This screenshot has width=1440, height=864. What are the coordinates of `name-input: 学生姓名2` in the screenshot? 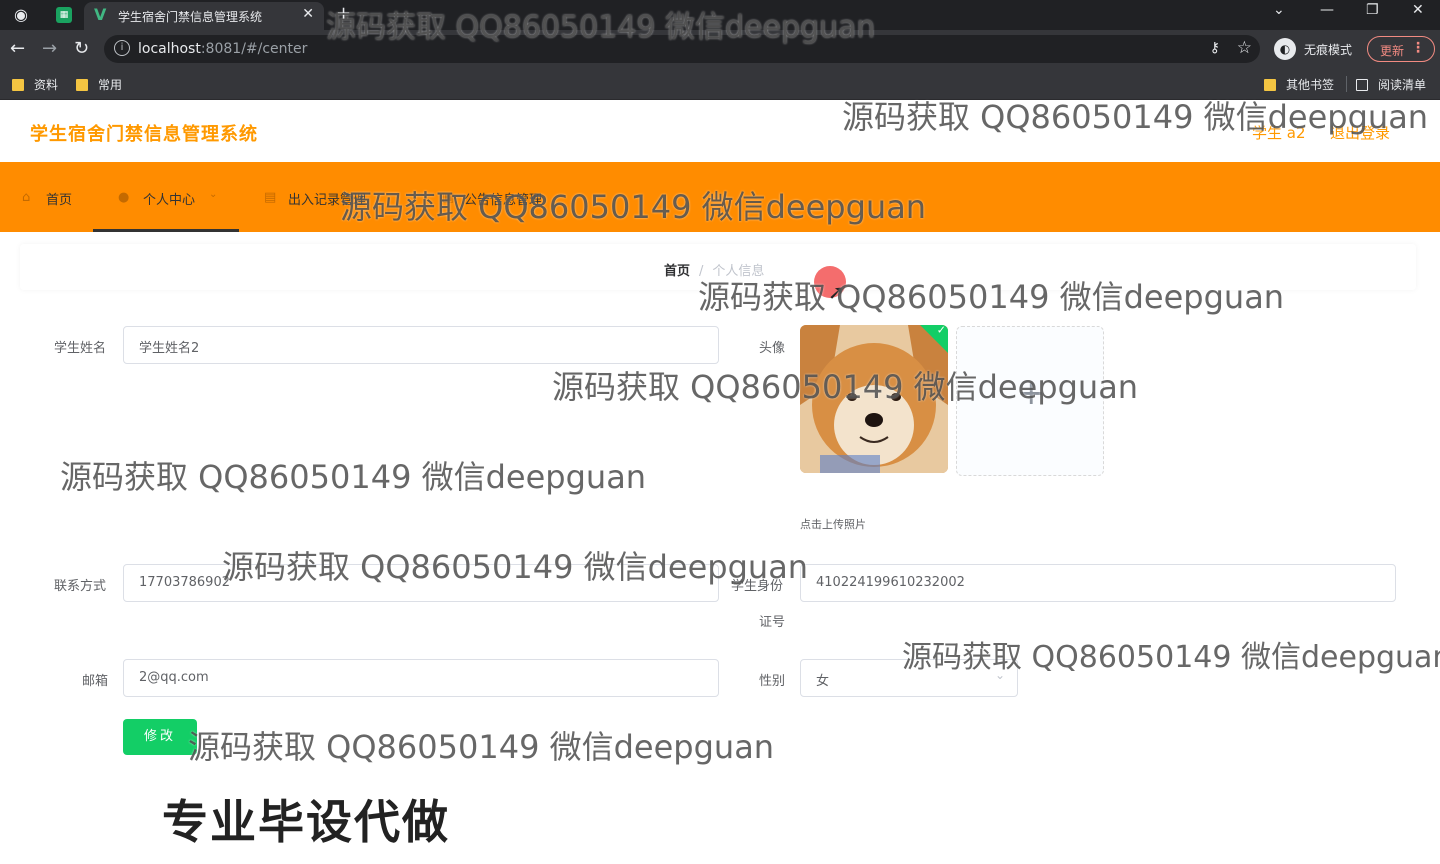 It's located at (421, 345).